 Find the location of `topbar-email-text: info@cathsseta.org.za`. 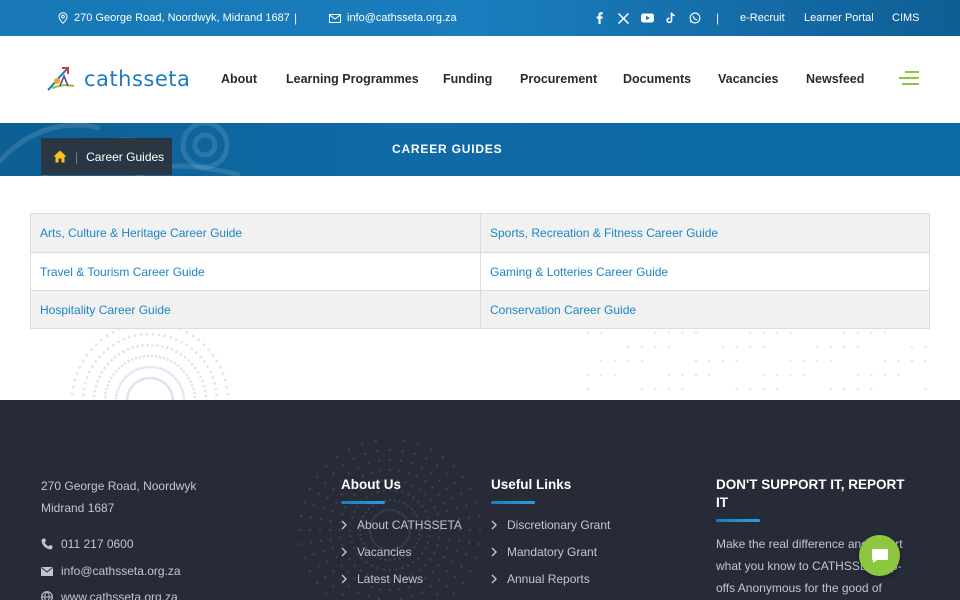

topbar-email-text: info@cathsseta.org.za is located at coordinates (402, 18).